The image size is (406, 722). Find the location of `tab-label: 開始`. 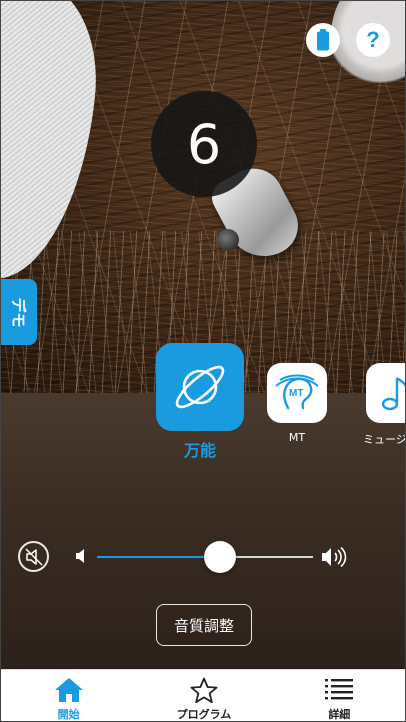

tab-label: 開始 is located at coordinates (68, 714).